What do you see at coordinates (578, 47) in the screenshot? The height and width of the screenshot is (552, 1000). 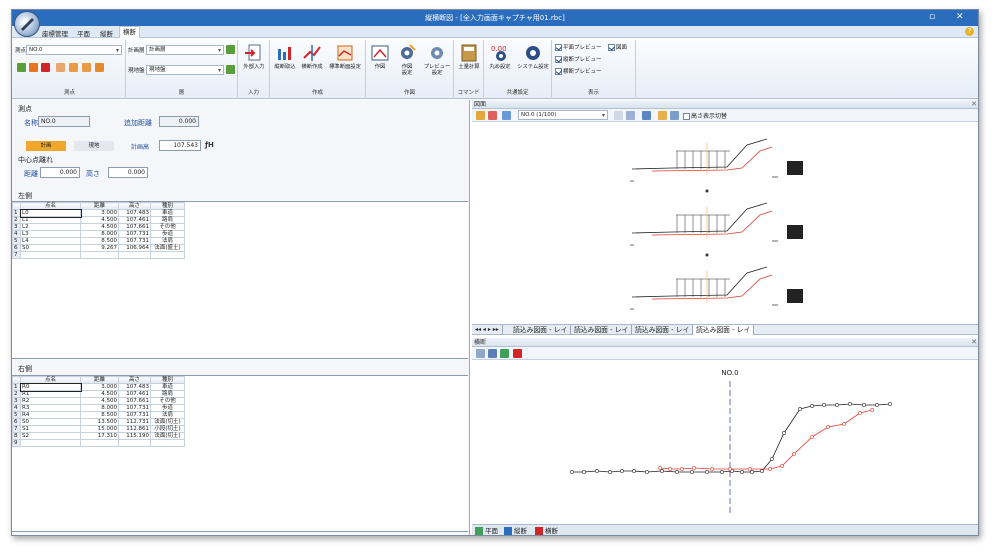 I see `plan-preview-checkbox: 平面プレビュー` at bounding box center [578, 47].